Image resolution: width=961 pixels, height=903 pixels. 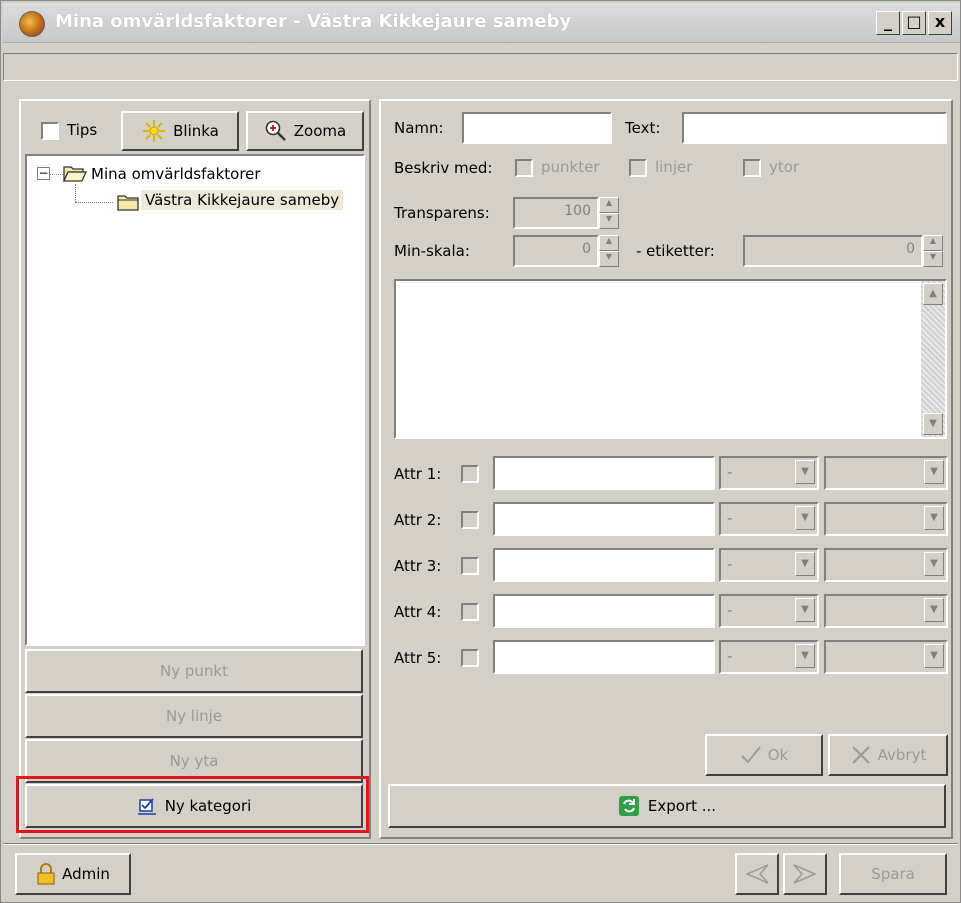 I want to click on app-logo-icon, so click(x=32, y=24).